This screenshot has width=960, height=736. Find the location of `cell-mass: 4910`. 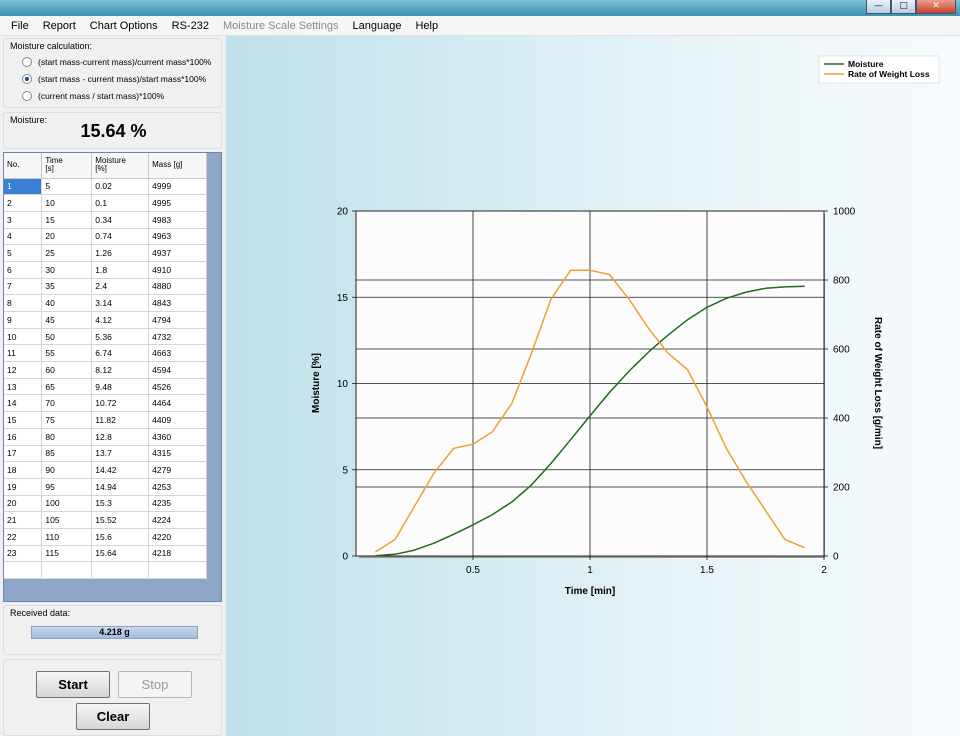

cell-mass: 4910 is located at coordinates (177, 270).